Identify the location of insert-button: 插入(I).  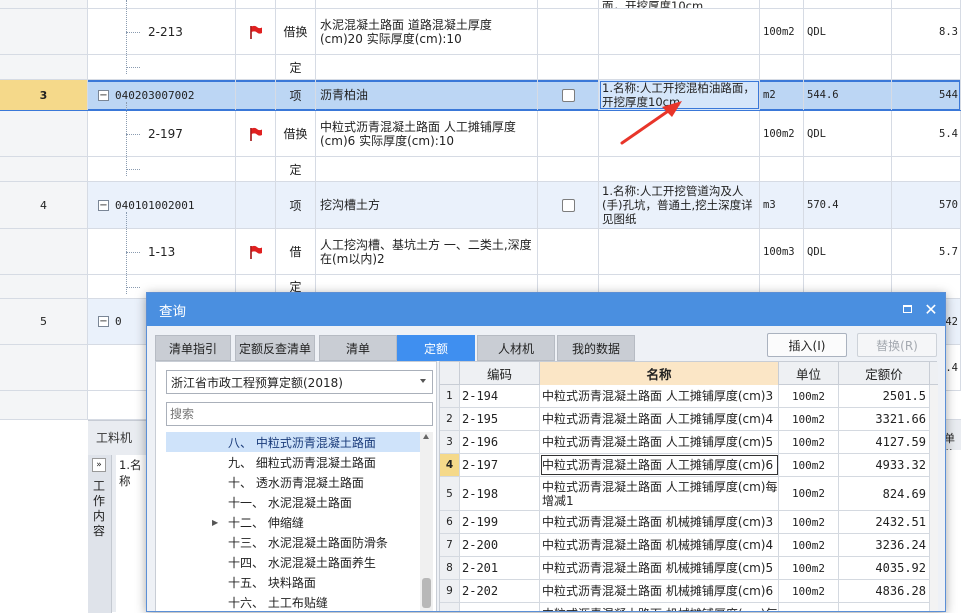
(807, 345).